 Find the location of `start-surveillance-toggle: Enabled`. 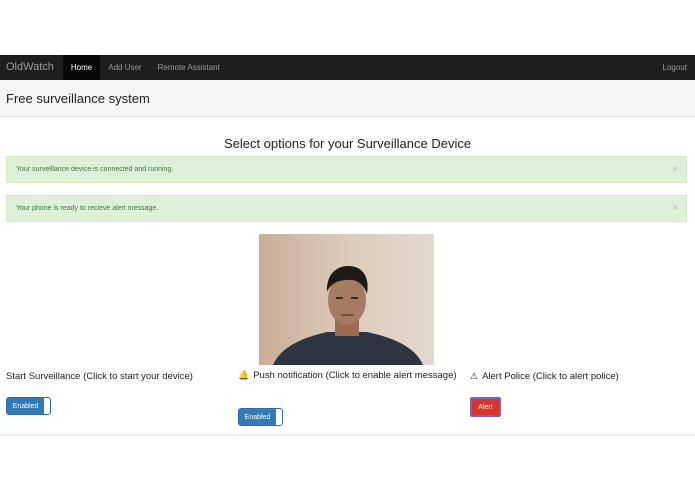

start-surveillance-toggle: Enabled is located at coordinates (28, 406).